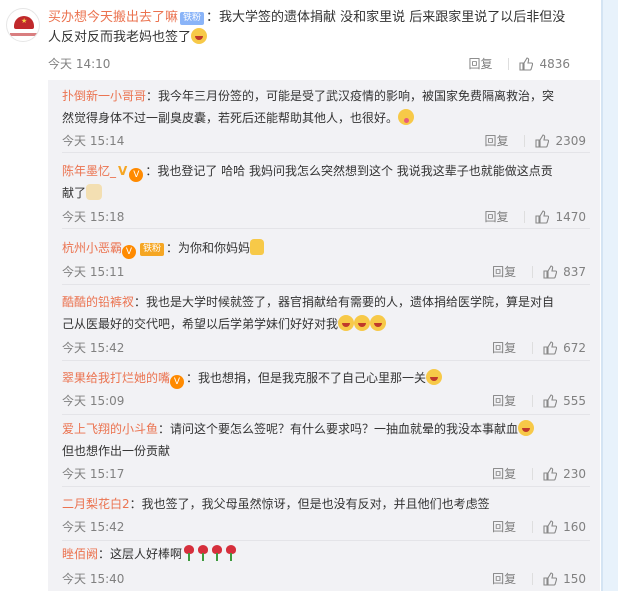 The width and height of the screenshot is (618, 591). I want to click on like-count: 1470, so click(570, 216).